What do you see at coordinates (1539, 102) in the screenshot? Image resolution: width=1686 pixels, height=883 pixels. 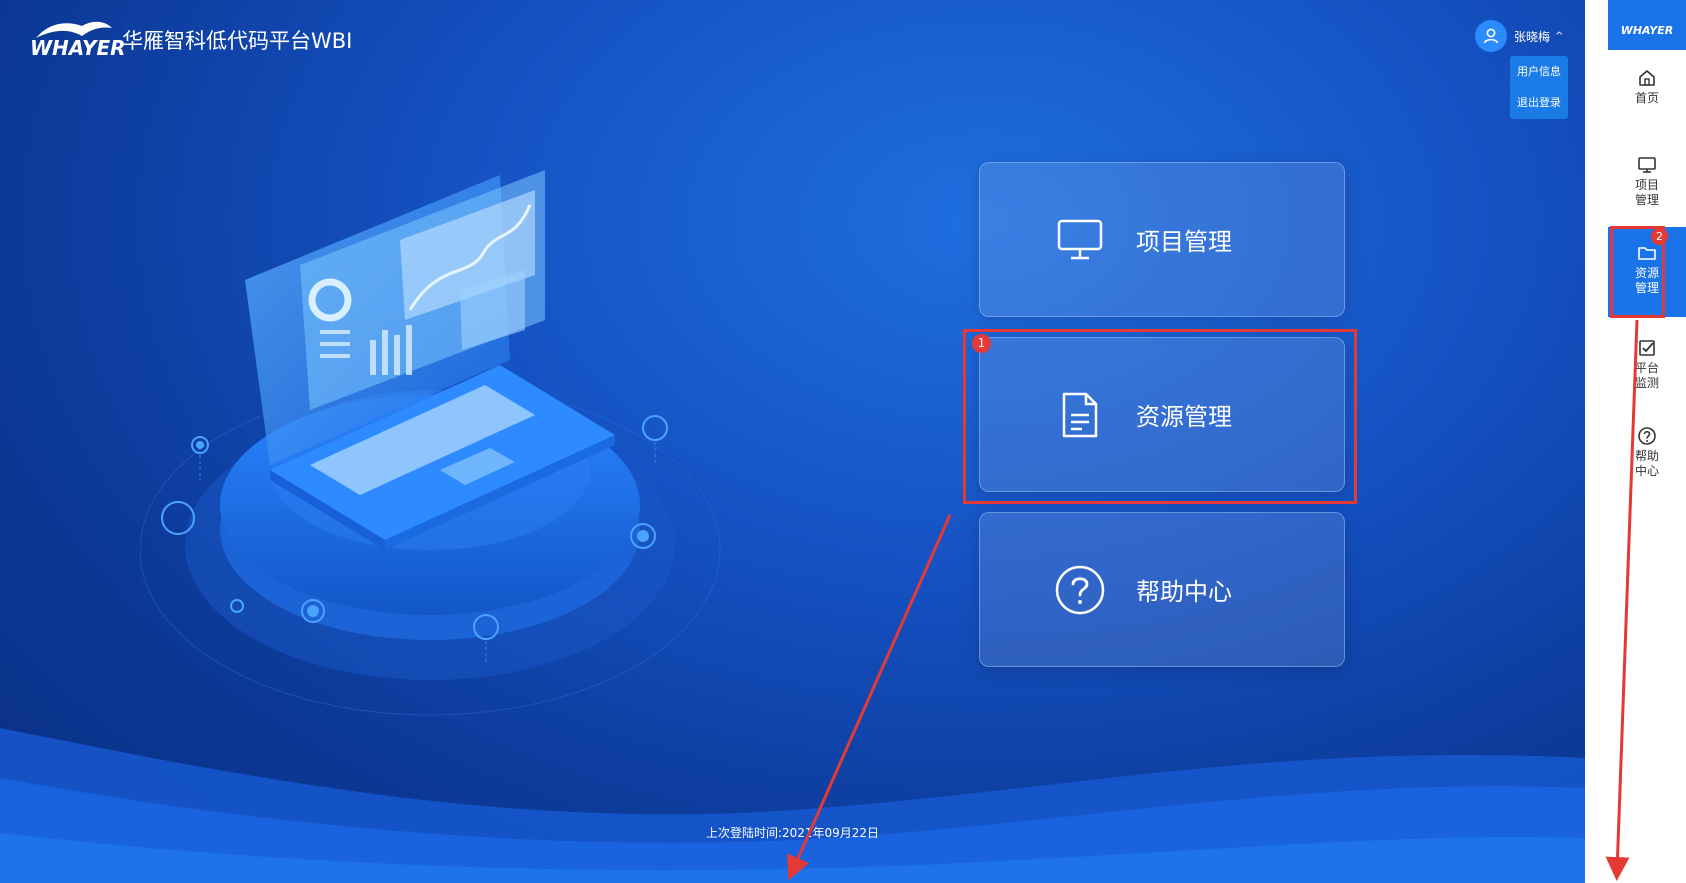 I see `menu-item-logout: 退出登录` at bounding box center [1539, 102].